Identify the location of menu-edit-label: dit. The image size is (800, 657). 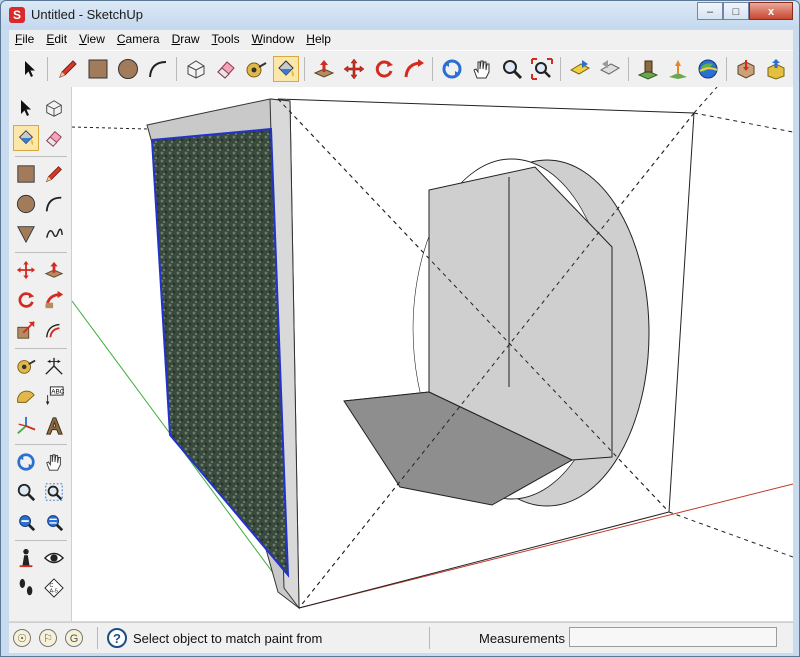
(61, 39).